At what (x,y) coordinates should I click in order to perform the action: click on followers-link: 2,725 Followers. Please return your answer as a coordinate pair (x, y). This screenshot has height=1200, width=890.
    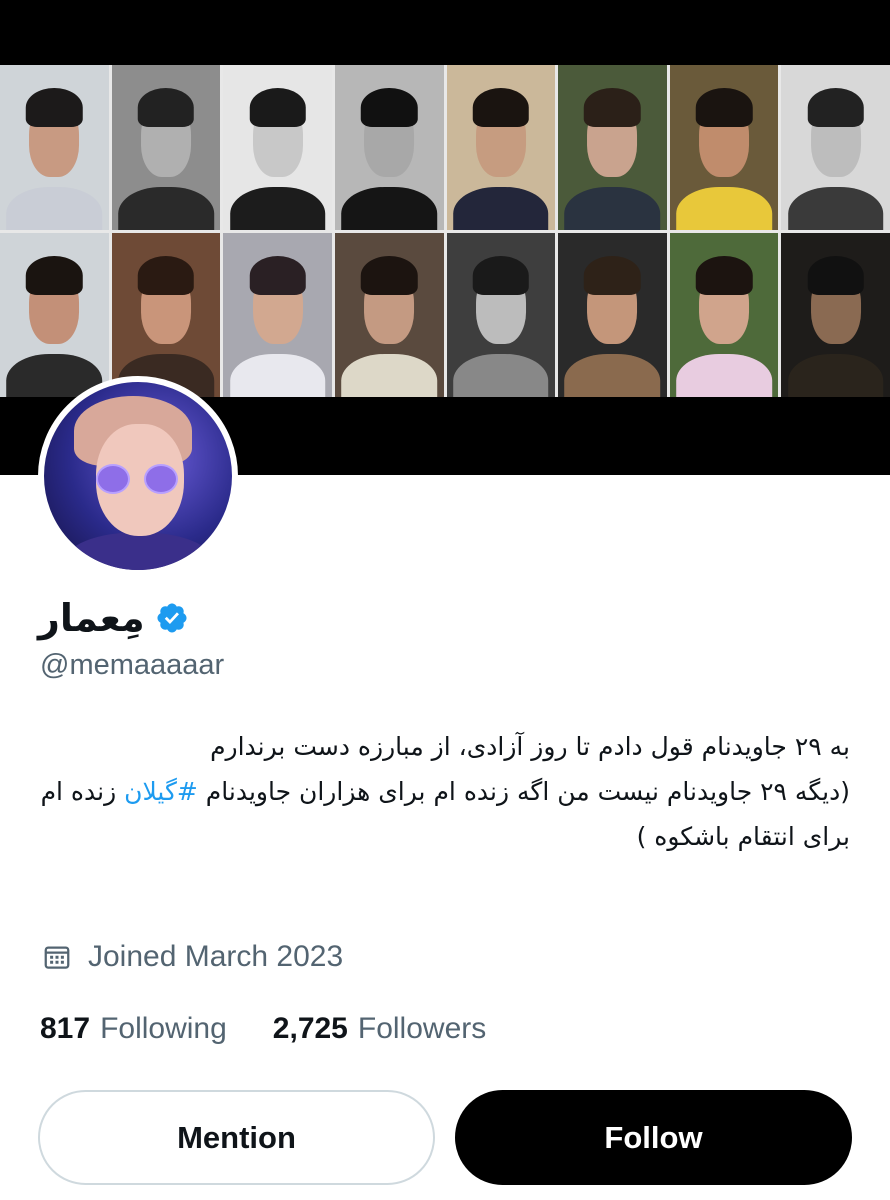
    Looking at the image, I should click on (379, 1029).